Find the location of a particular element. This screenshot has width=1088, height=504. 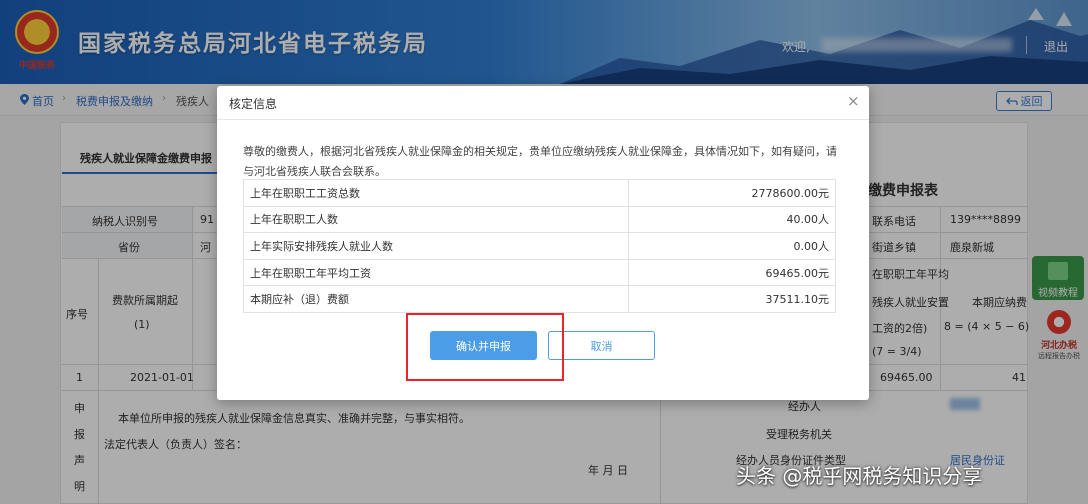

close-icon: × is located at coordinates (853, 101).